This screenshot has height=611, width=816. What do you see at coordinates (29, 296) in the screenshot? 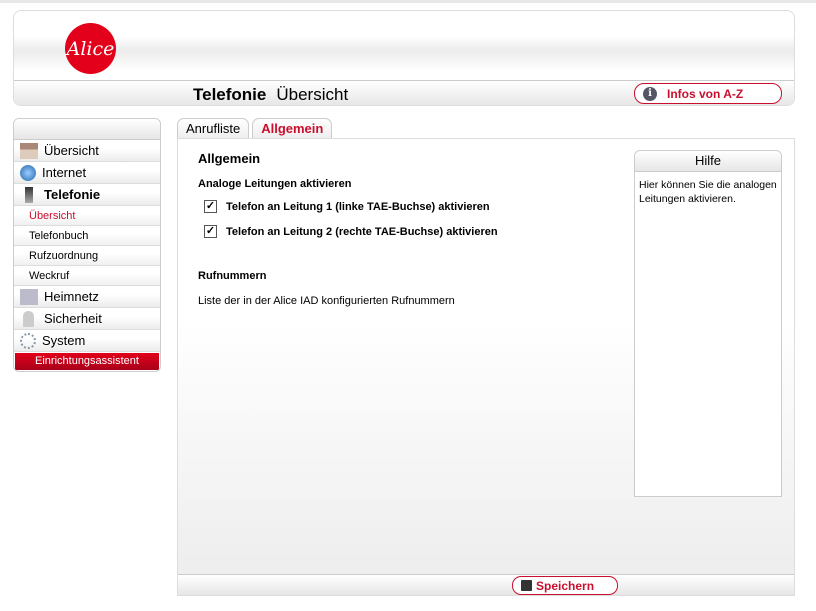
I see `network-icon` at bounding box center [29, 296].